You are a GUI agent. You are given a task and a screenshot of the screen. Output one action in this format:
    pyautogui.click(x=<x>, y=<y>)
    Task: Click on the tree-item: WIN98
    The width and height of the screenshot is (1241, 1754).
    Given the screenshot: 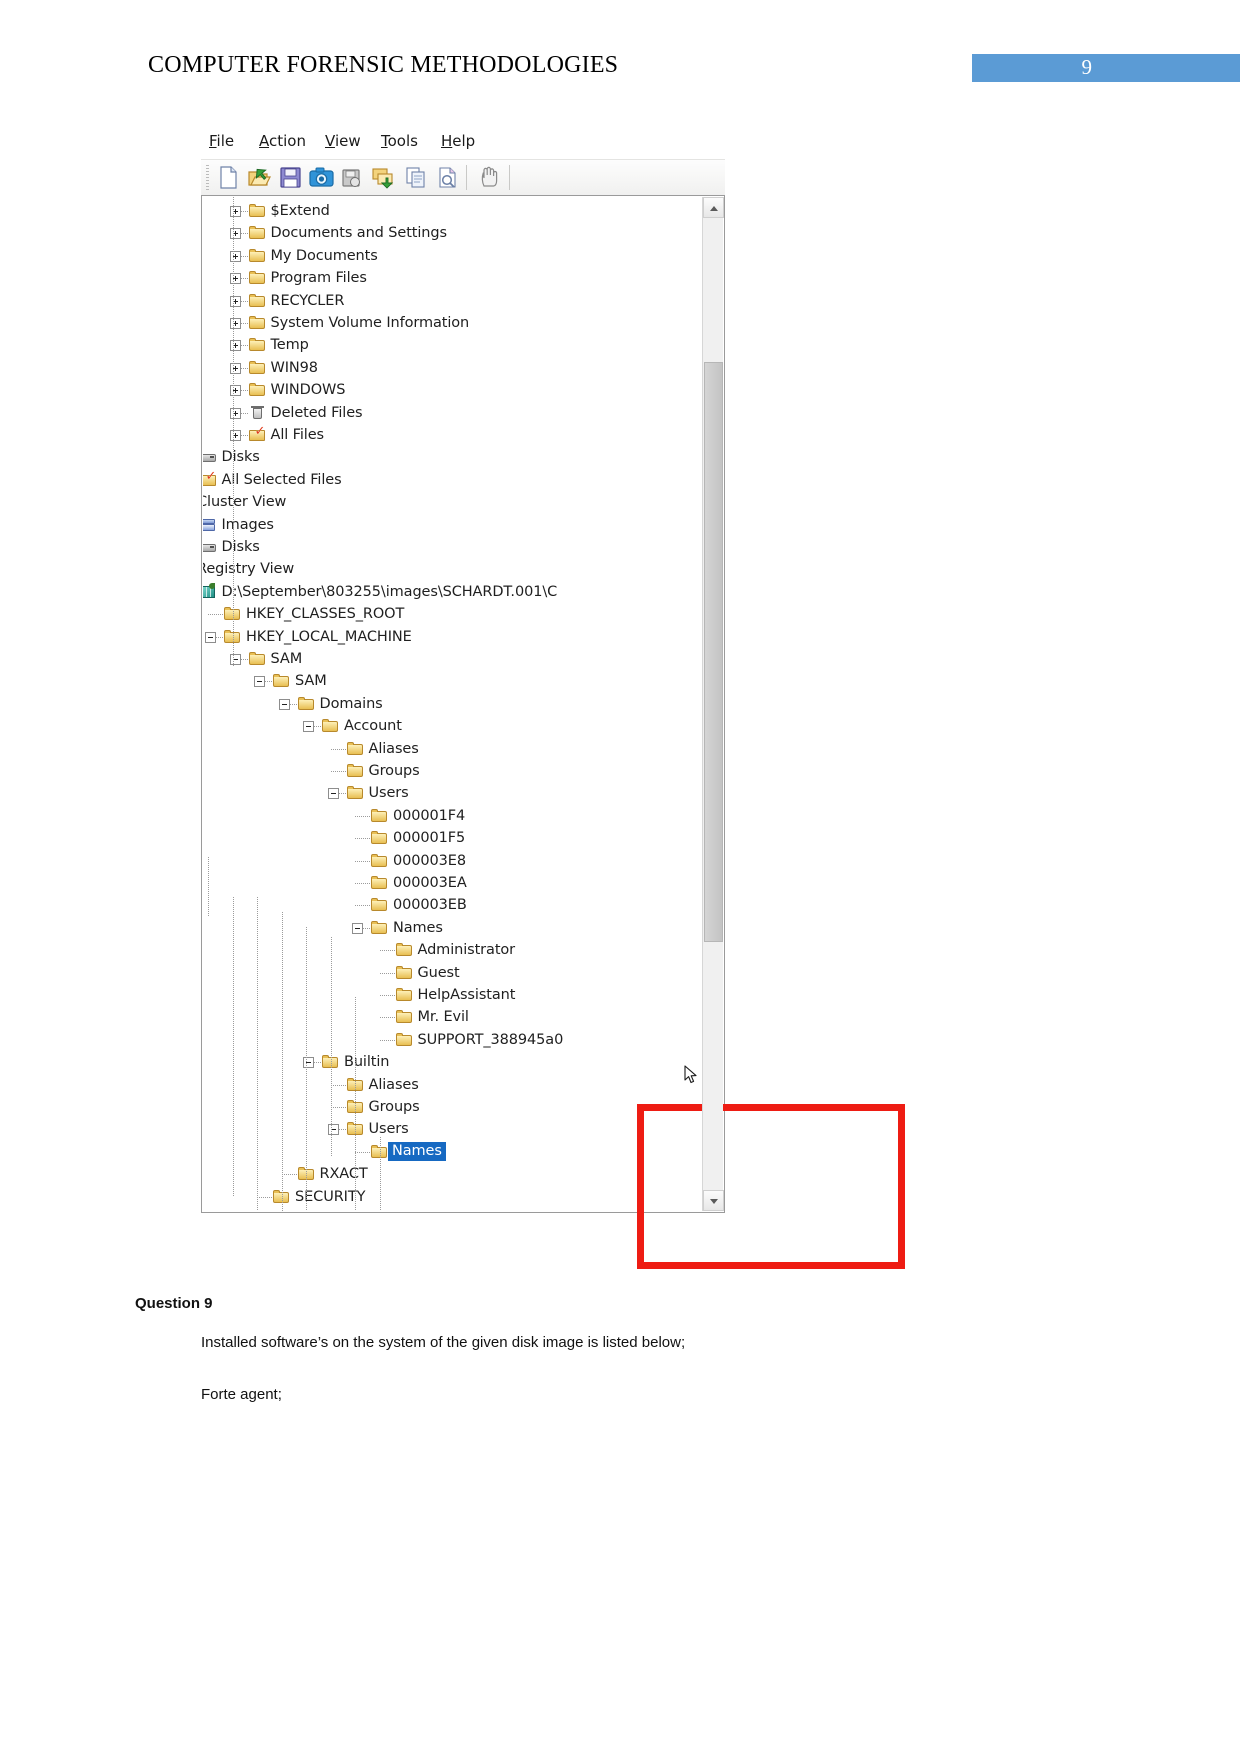 What is the action you would take?
    pyautogui.click(x=283, y=368)
    